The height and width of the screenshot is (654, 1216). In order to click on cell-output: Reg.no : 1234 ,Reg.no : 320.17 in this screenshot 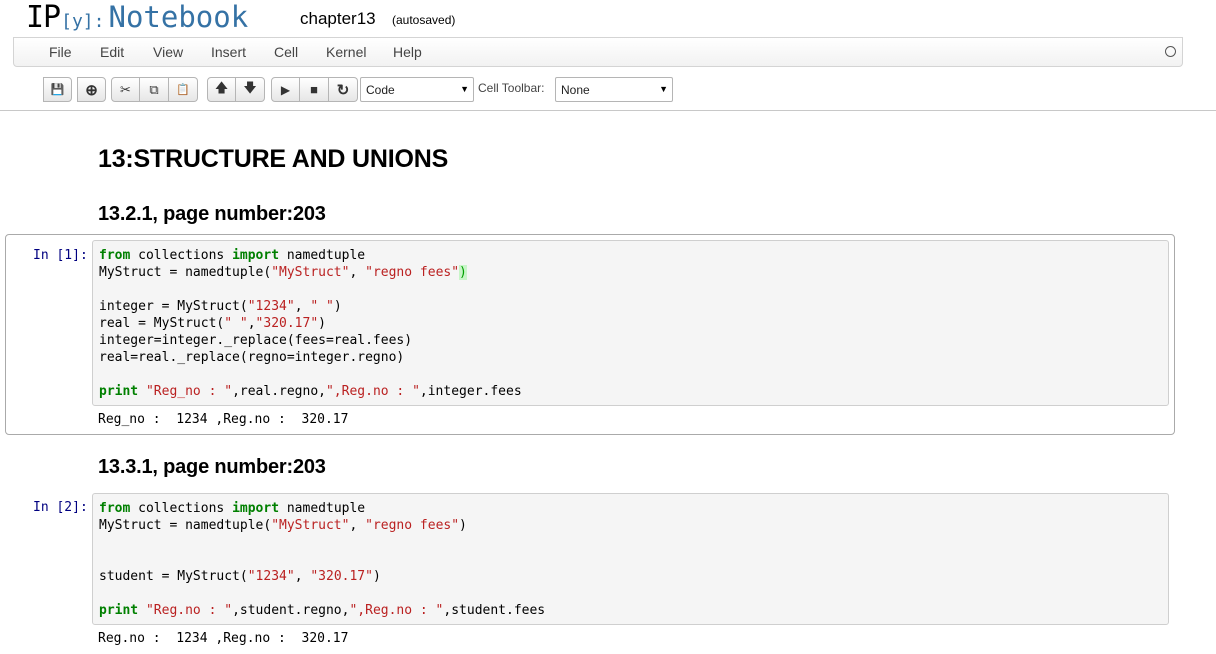, I will do `click(223, 638)`.